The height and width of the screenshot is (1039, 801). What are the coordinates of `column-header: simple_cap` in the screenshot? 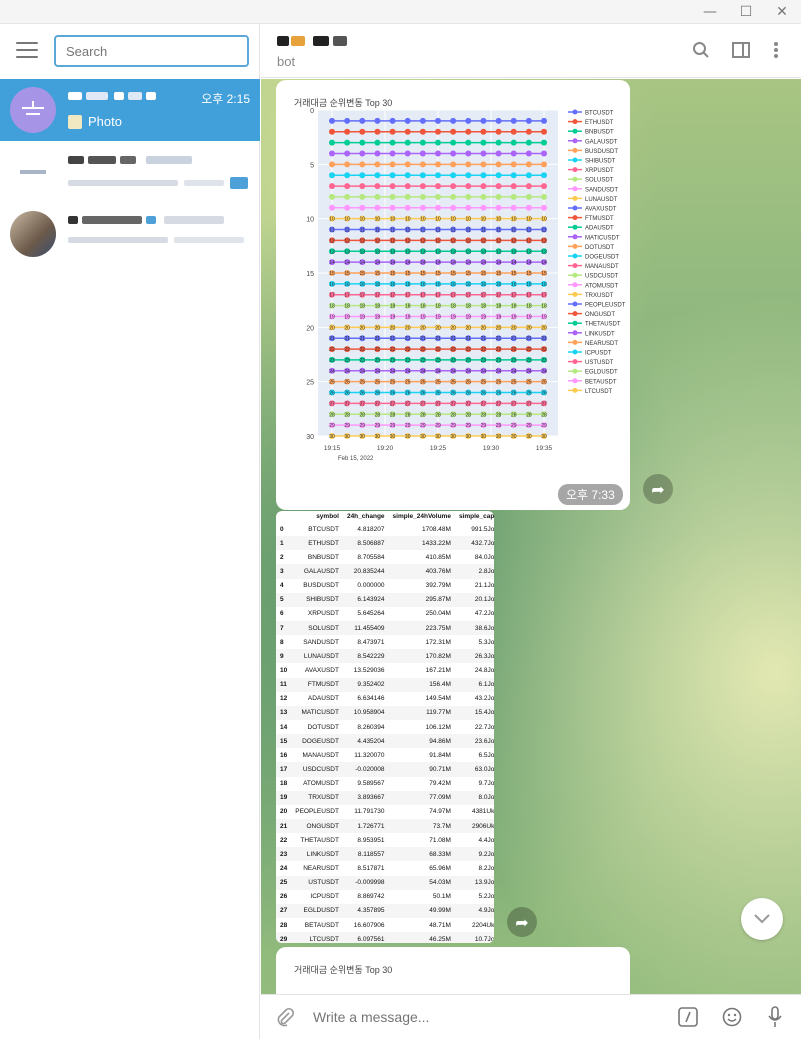 It's located at (476, 516).